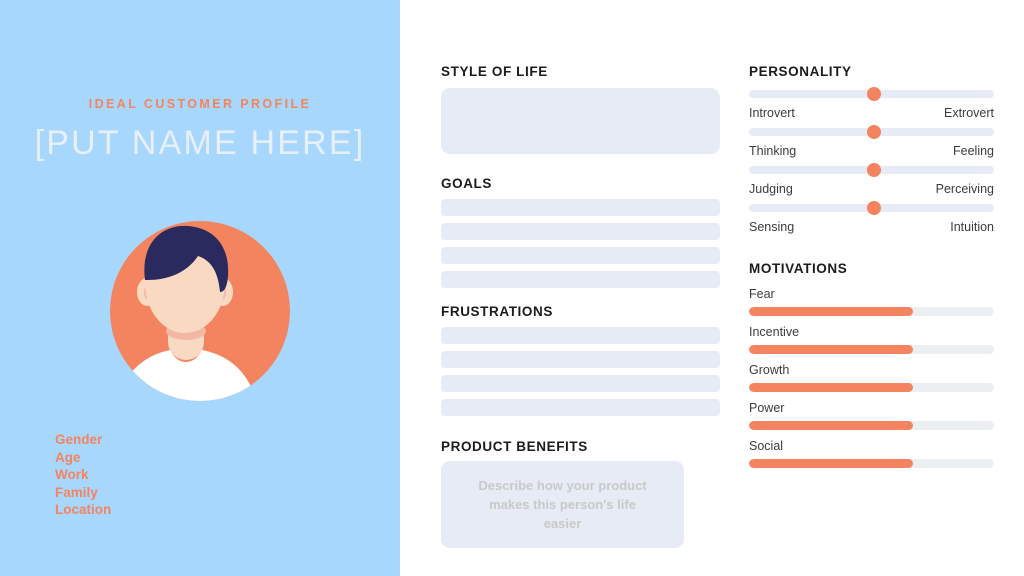 The width and height of the screenshot is (1024, 576). Describe the element at coordinates (494, 71) in the screenshot. I see `style-of-life-heading: STYLE OF LIFE` at that location.